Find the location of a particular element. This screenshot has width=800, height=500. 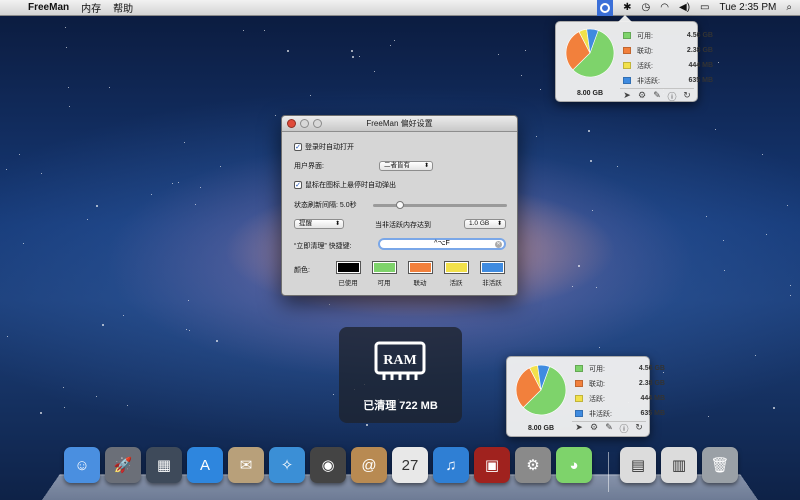

menu-bar: FreeMan 内存 帮助 ✱ ◷ ◠ ◀) ▭ Tue 2:35 PM ⌕ is located at coordinates (400, 8).